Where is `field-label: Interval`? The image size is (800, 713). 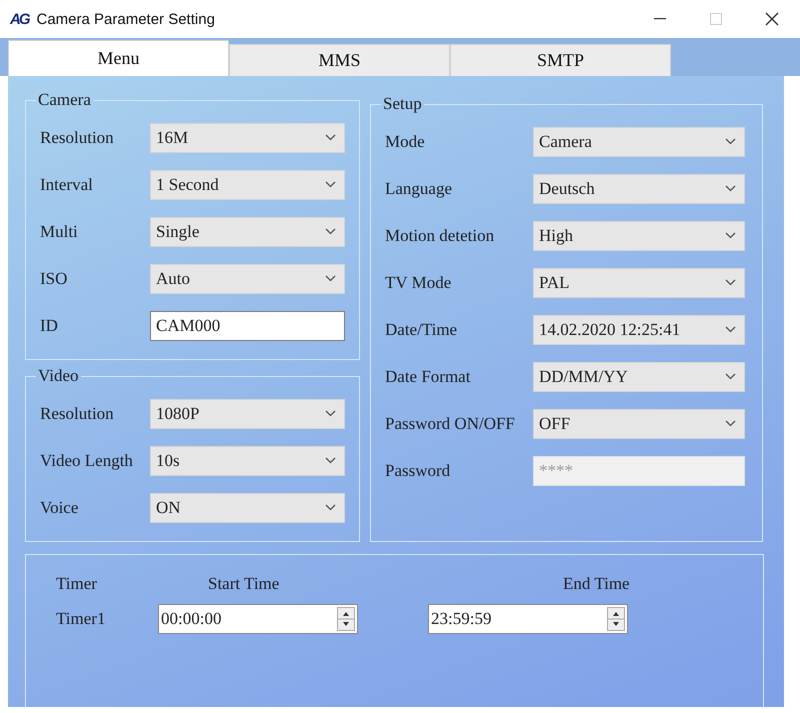 field-label: Interval is located at coordinates (67, 184).